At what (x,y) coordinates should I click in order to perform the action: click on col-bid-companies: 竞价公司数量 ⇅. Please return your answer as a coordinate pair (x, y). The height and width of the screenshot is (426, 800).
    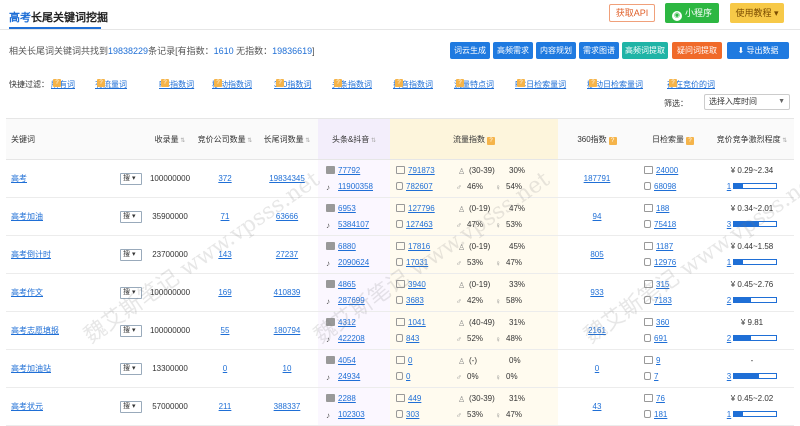
    Looking at the image, I should click on (225, 139).